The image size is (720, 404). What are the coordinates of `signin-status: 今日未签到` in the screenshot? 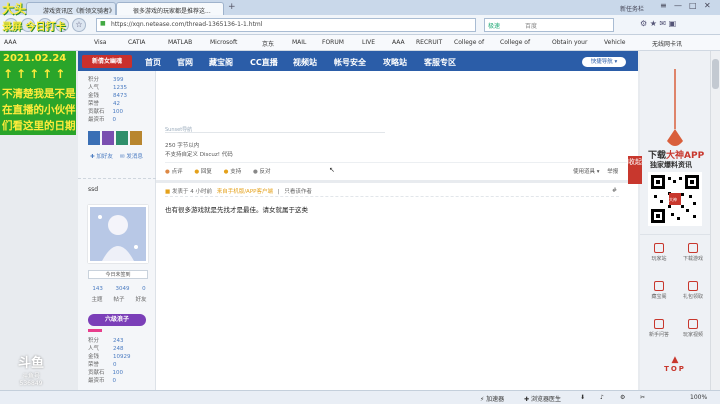 It's located at (118, 274).